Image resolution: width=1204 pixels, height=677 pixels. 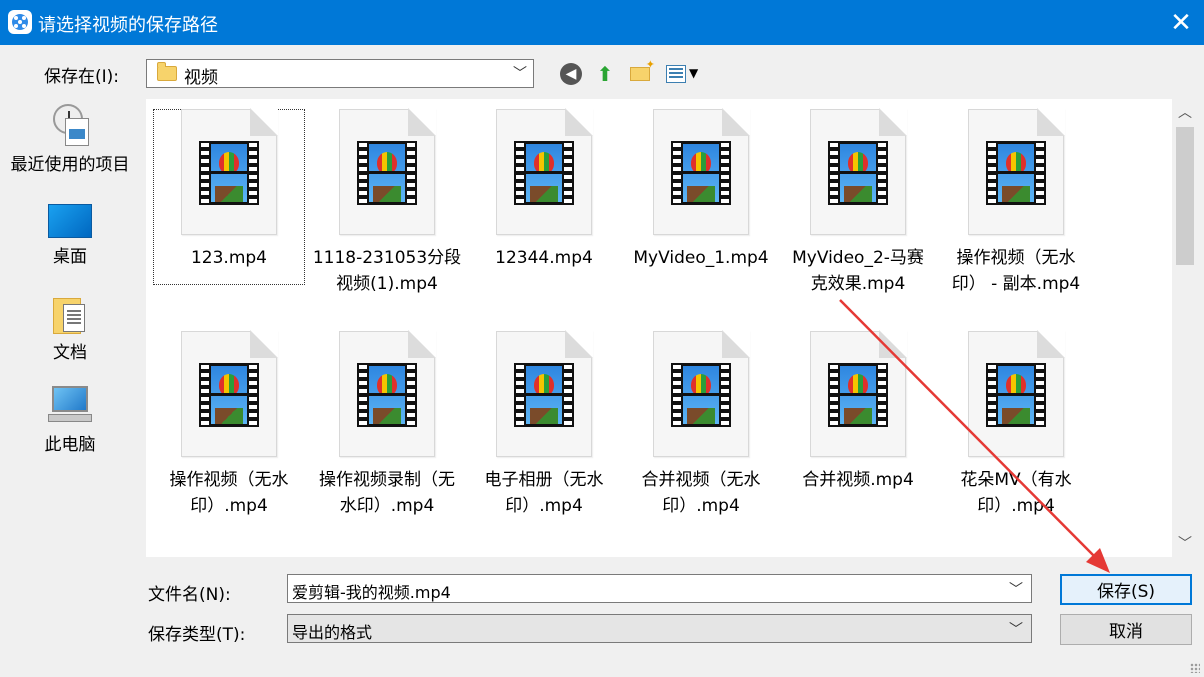 I want to click on app-icon, so click(x=20, y=22).